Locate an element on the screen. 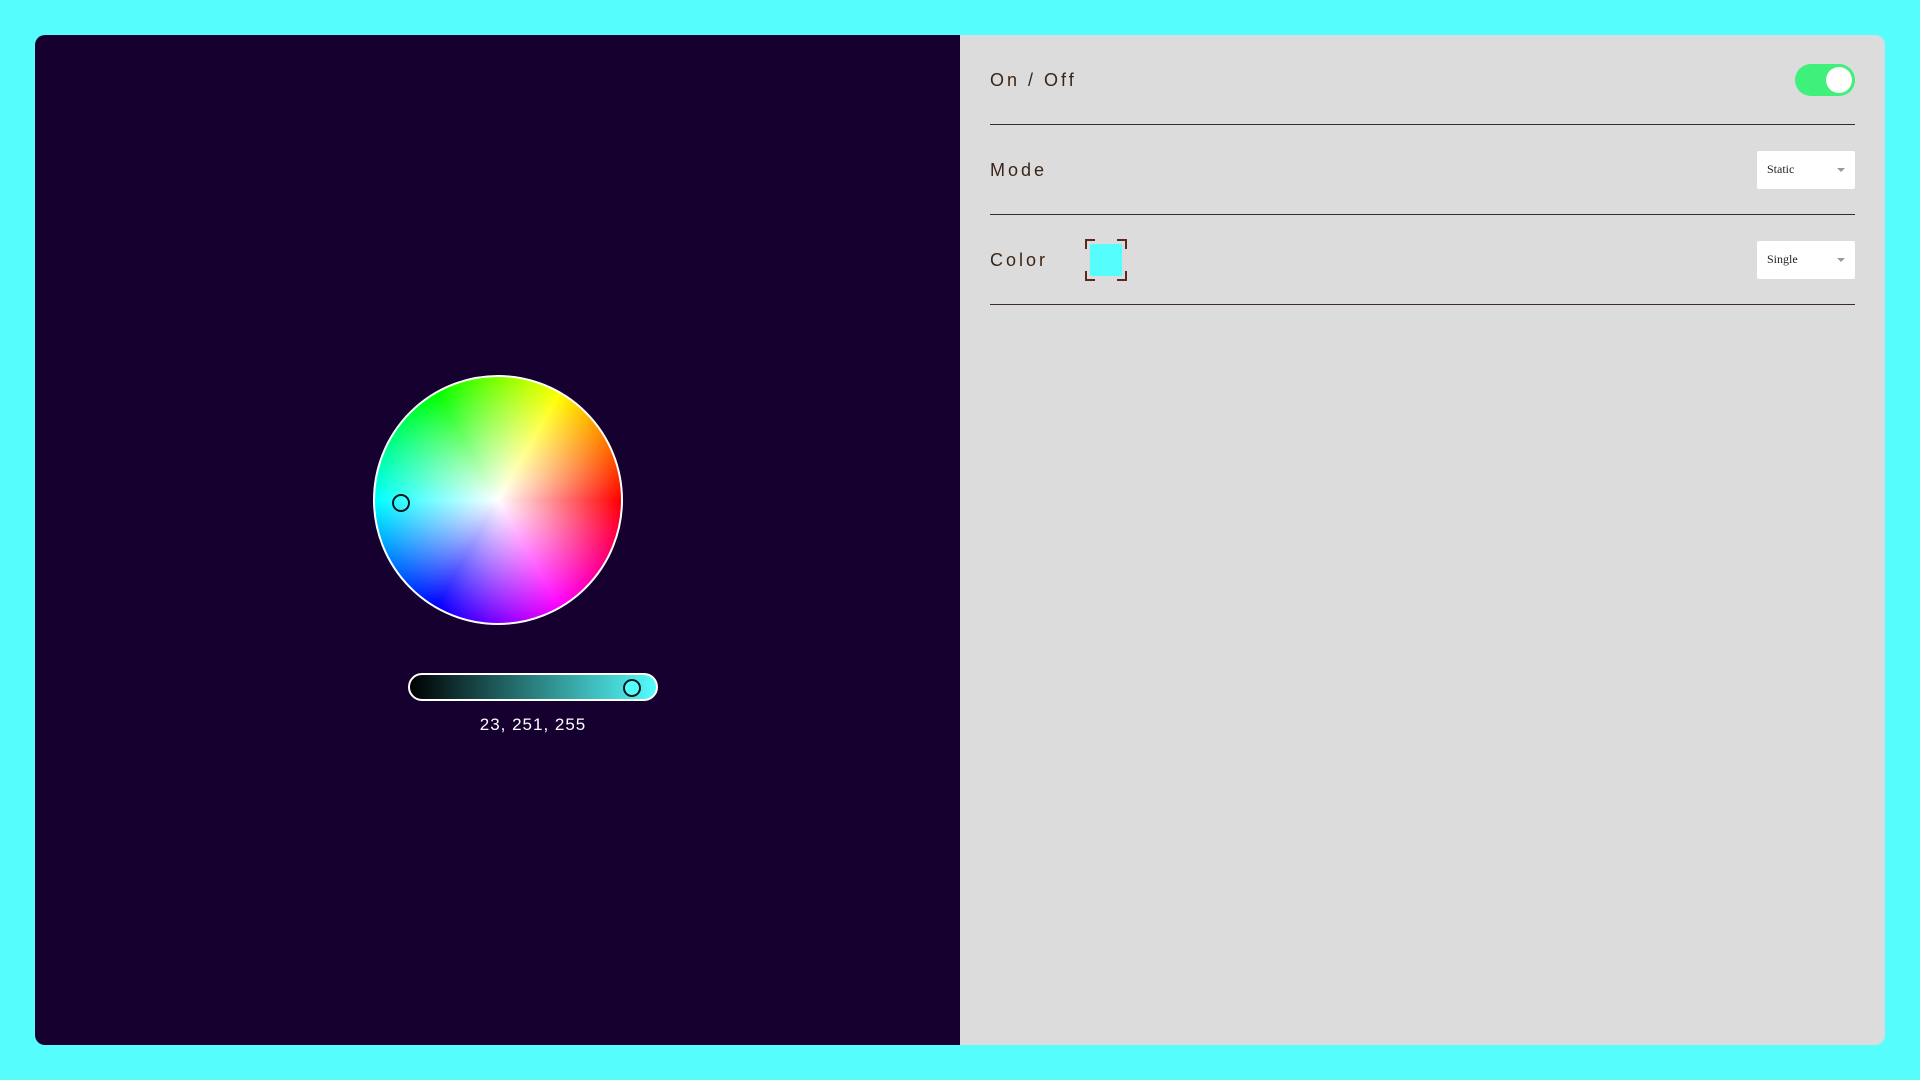 This screenshot has height=1080, width=1920. color-wheel is located at coordinates (498, 500).